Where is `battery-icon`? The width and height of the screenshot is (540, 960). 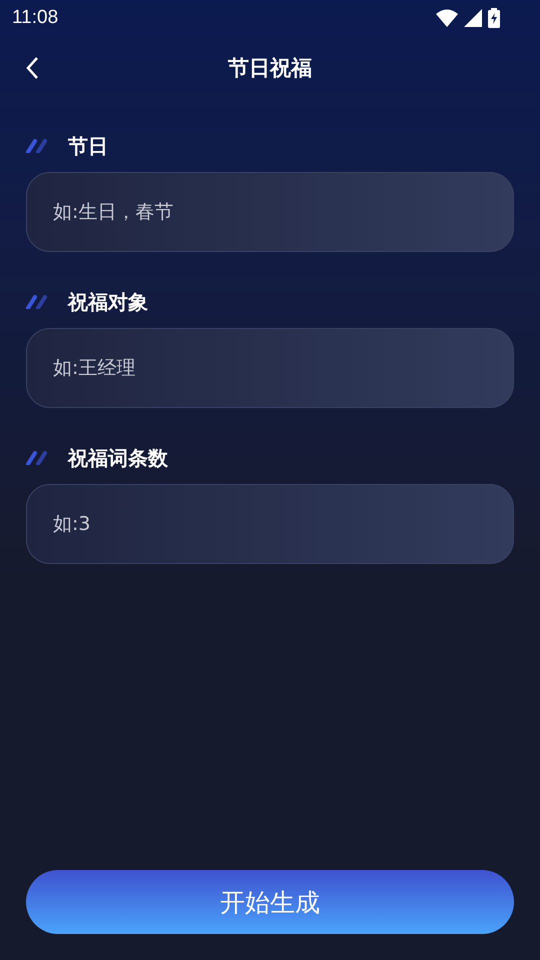
battery-icon is located at coordinates (494, 18).